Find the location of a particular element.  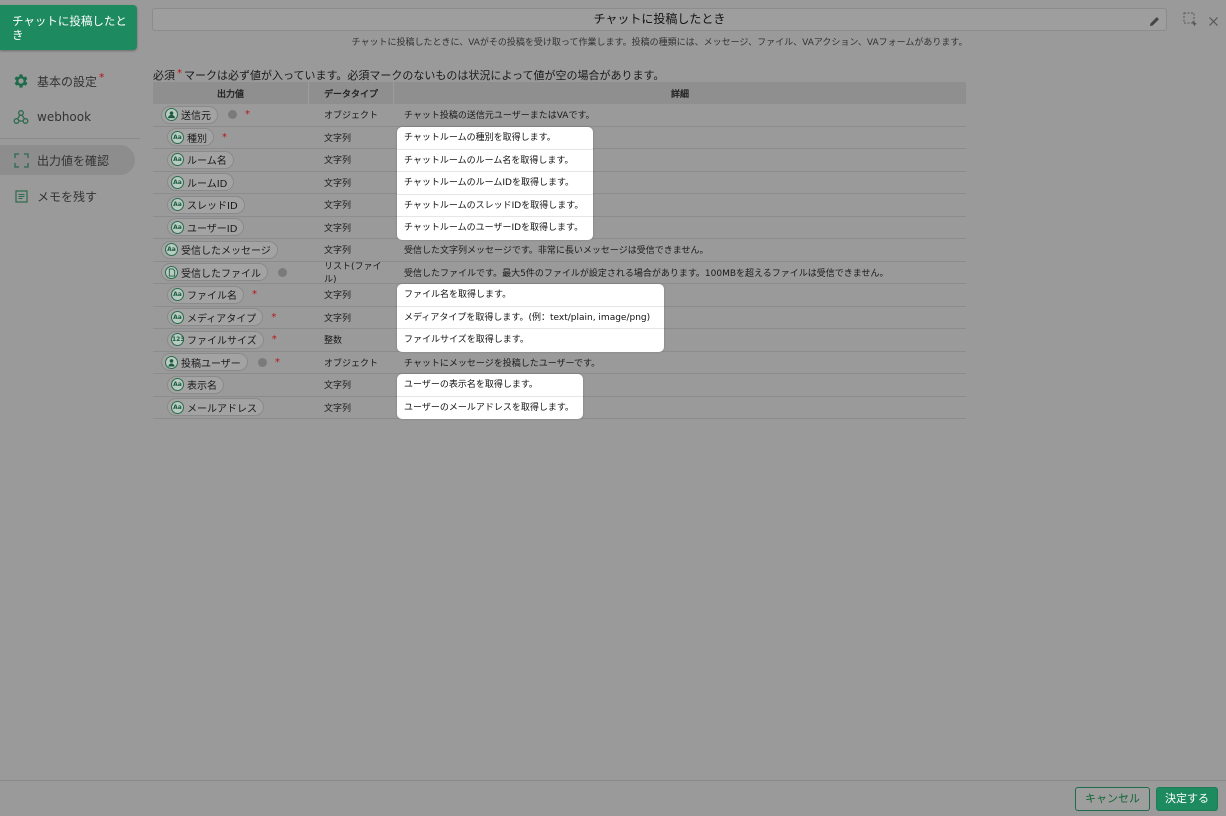

output-name-cell: Aa メディアタイプ * is located at coordinates (231, 318).